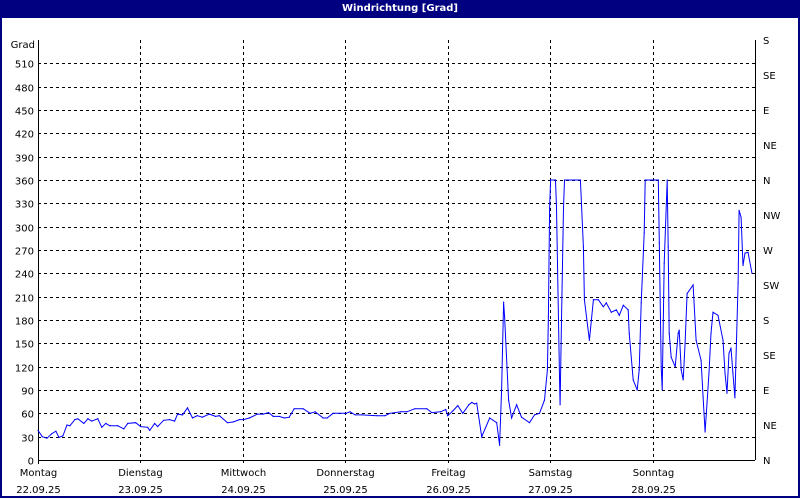 The image size is (800, 500). I want to click on y2-tick-label: S, so click(766, 321).